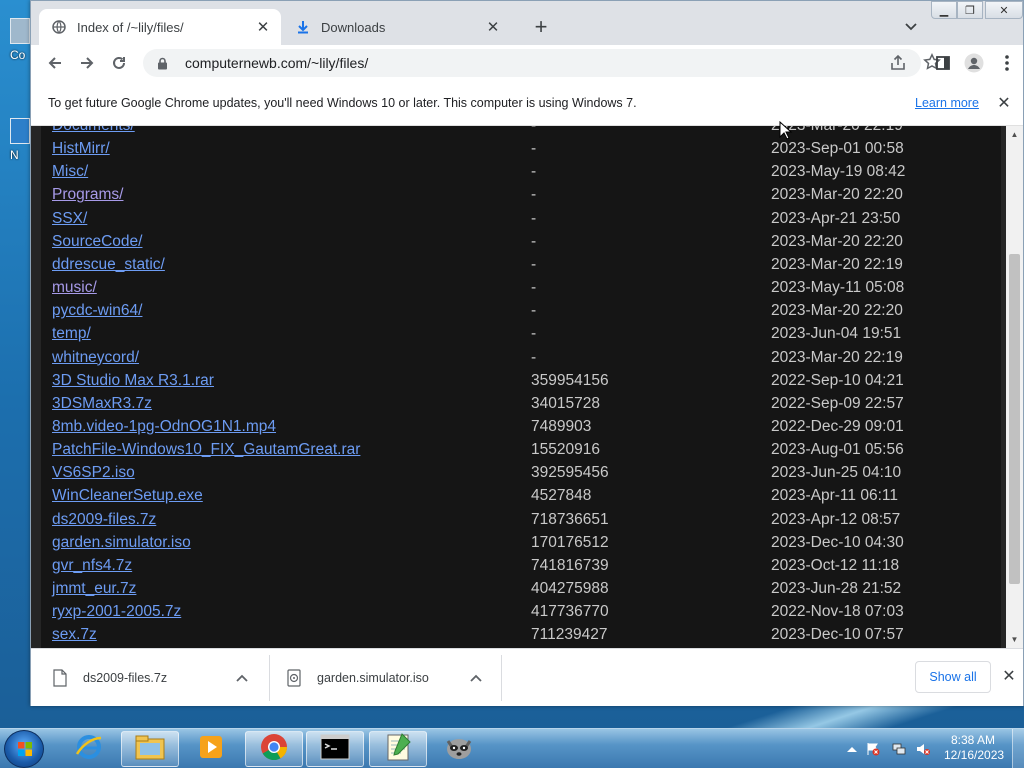 The width and height of the screenshot is (1024, 768). What do you see at coordinates (398, 749) in the screenshot?
I see `taskbar-app-notepad` at bounding box center [398, 749].